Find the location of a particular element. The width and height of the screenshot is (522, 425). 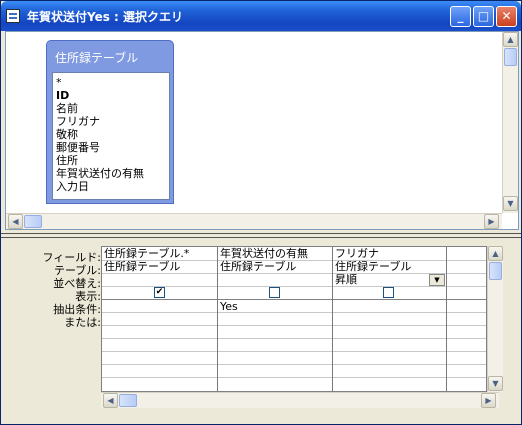

column-1-show-checkbox: ✔ is located at coordinates (159, 292).